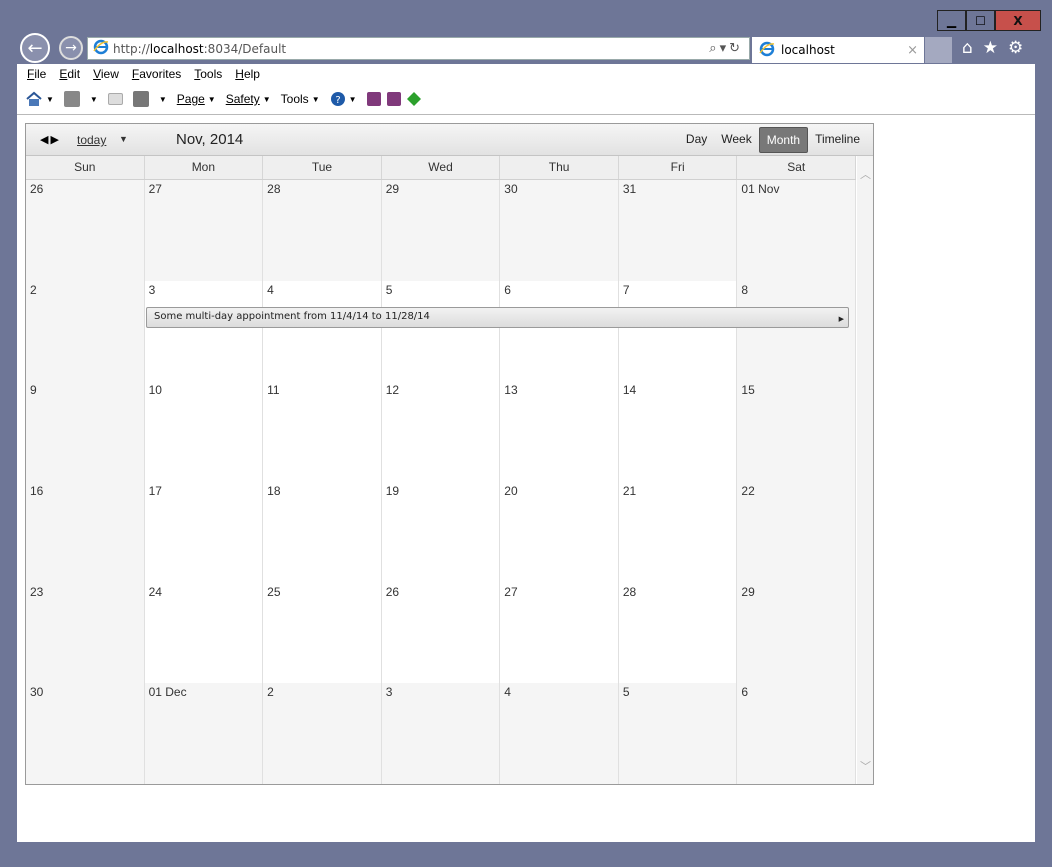 Image resolution: width=1052 pixels, height=867 pixels. I want to click on menu-file: File, so click(36, 74).